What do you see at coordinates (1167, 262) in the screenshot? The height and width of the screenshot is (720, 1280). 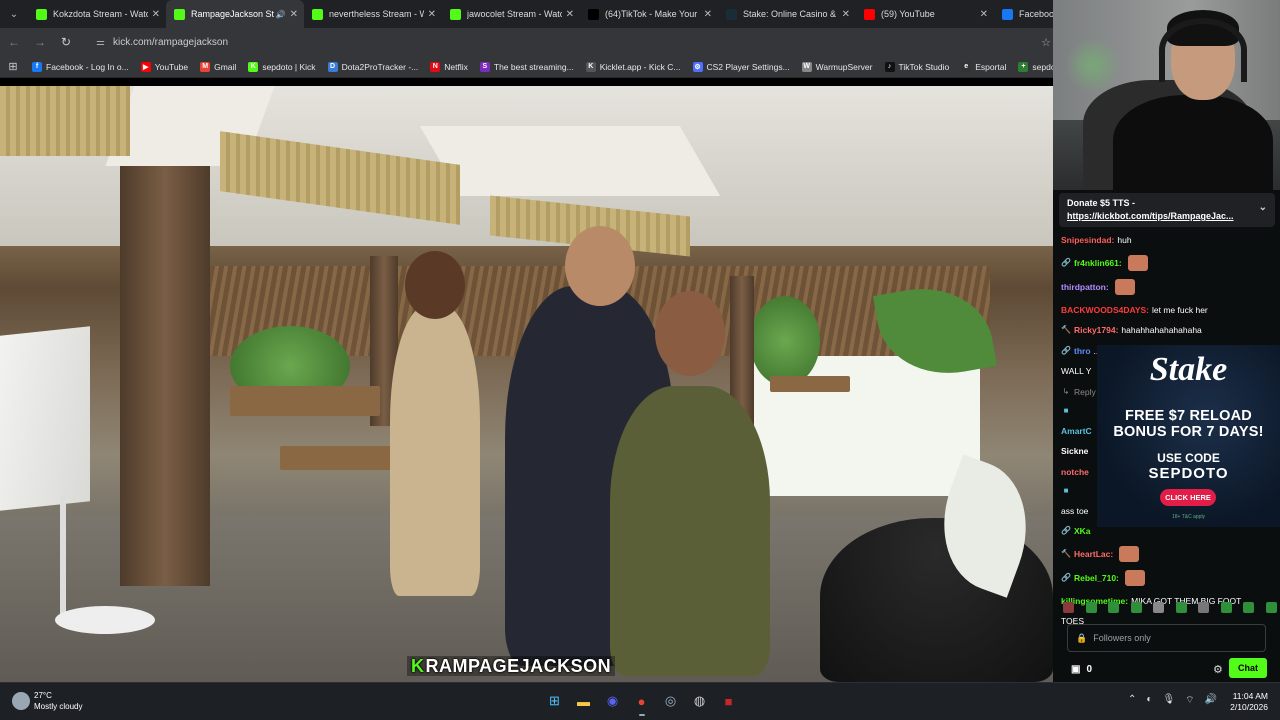 I see `chat-message: 🔗 fr4nklin661:` at bounding box center [1167, 262].